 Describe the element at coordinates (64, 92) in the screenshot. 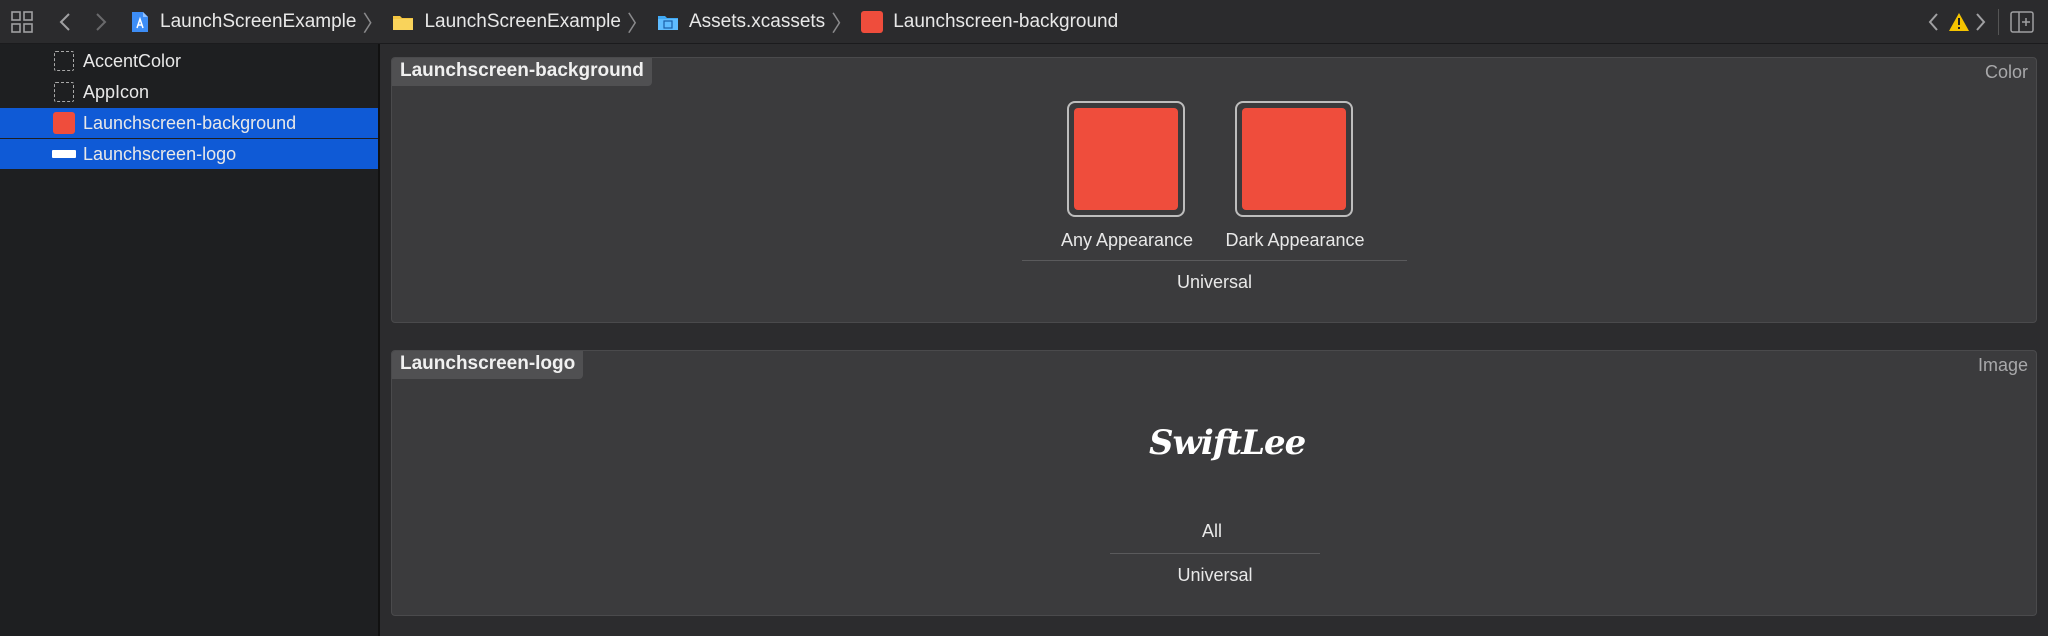

I see `app-icon-placeholder-icon` at that location.